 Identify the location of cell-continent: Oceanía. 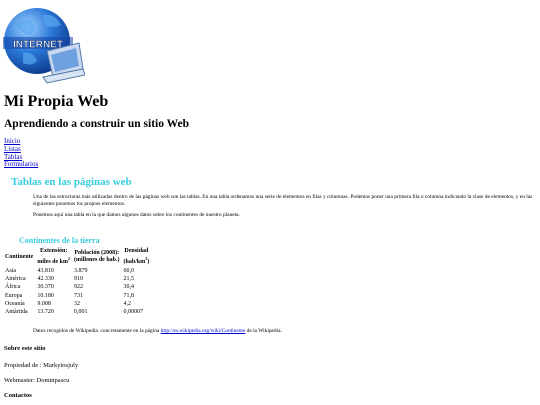
(15, 303).